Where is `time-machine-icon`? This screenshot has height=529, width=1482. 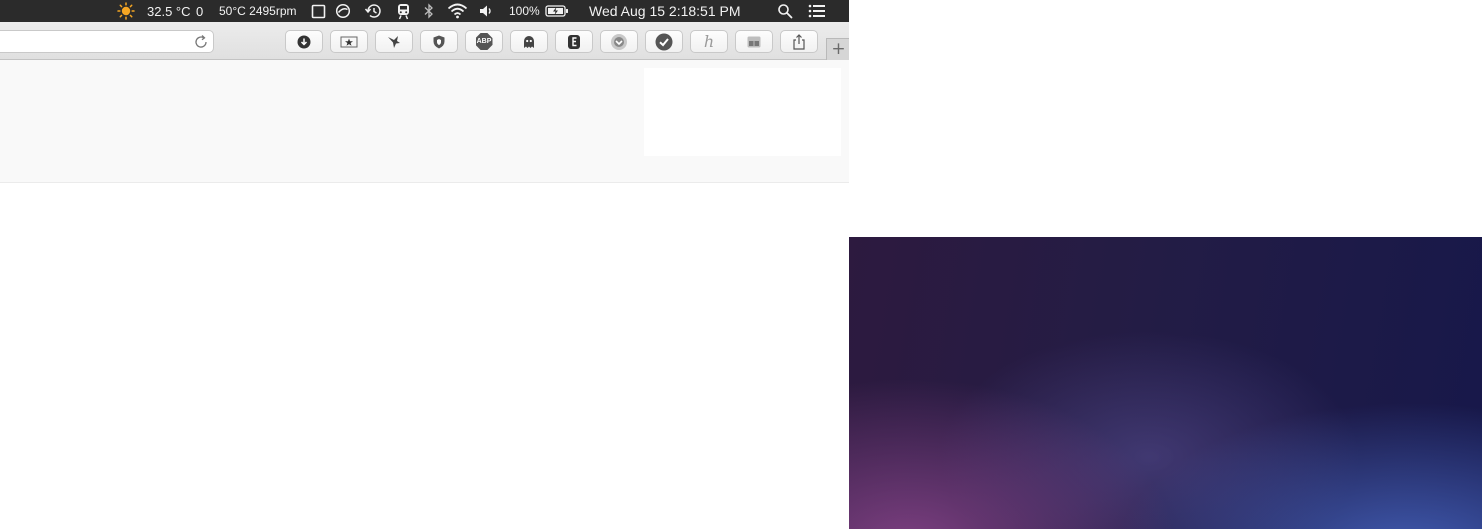
time-machine-icon is located at coordinates (373, 11).